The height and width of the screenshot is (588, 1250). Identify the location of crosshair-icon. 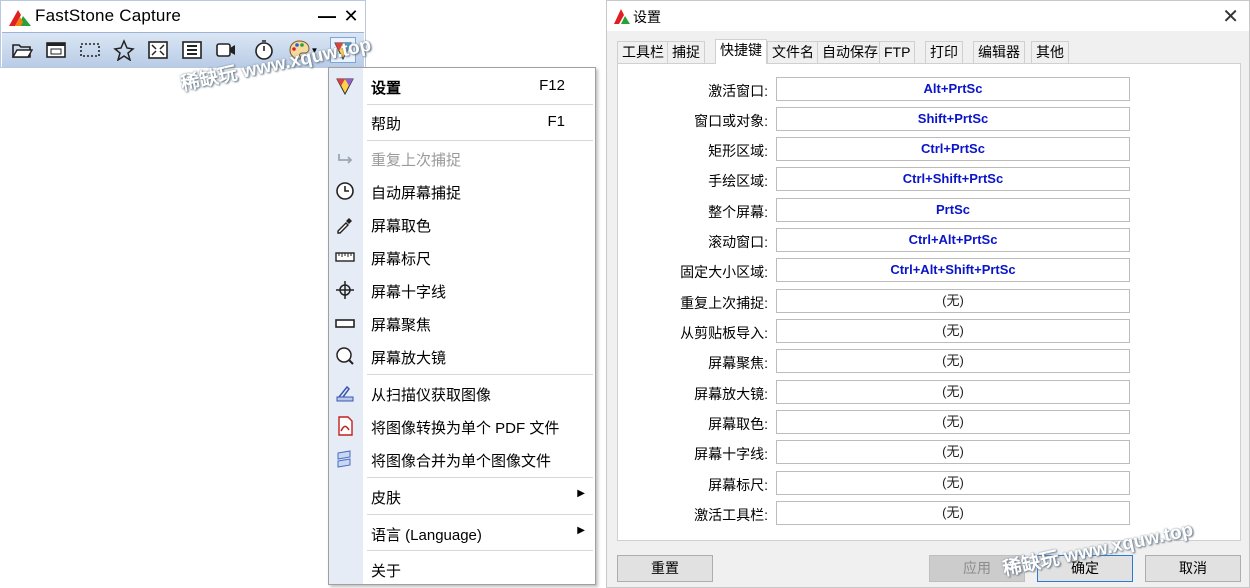
(345, 290).